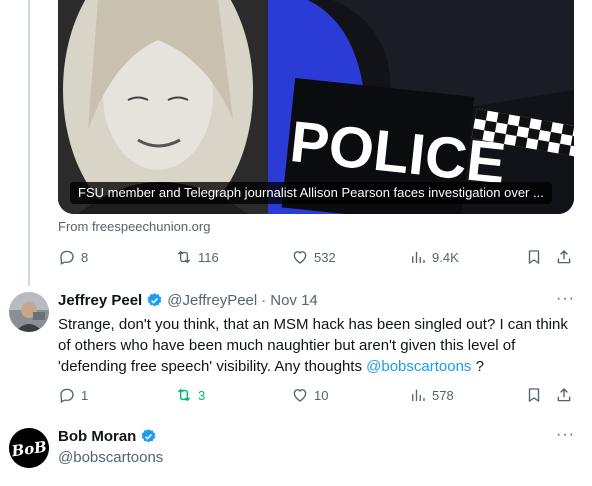 The height and width of the screenshot is (486, 592). I want to click on thread-line, so click(29, 143).